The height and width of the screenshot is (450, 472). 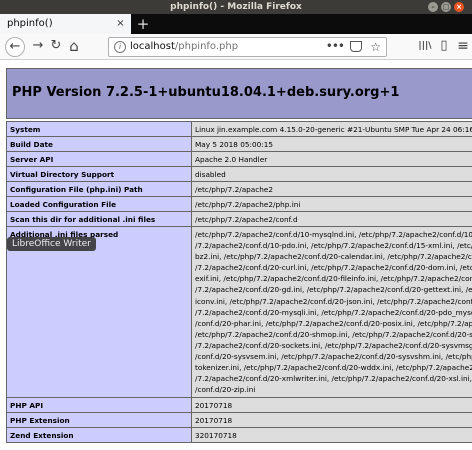 I want to click on table-row: Virtual Directory Support disabled, so click(x=239, y=174).